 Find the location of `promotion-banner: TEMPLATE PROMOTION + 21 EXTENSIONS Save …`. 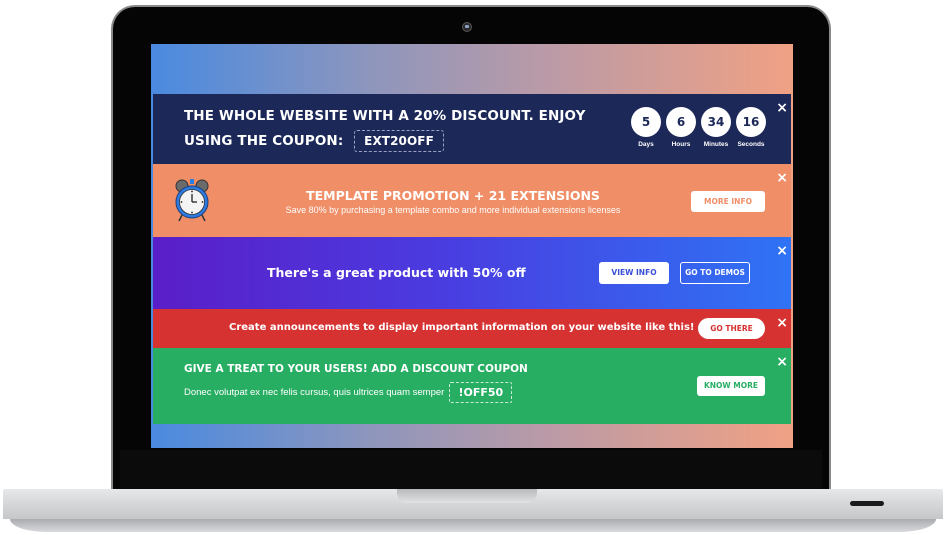

promotion-banner: TEMPLATE PROMOTION + 21 EXTENSIONS Save … is located at coordinates (472, 200).